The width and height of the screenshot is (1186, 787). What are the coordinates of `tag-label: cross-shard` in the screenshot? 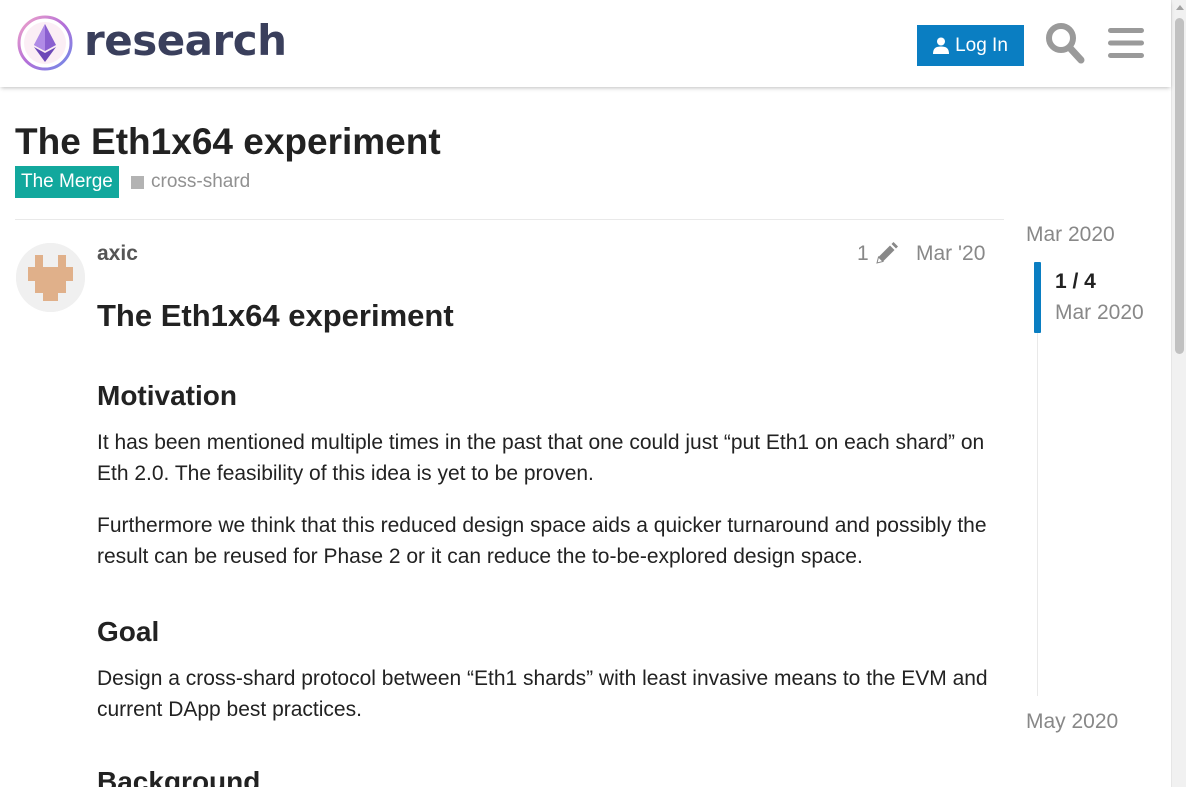 It's located at (201, 181).